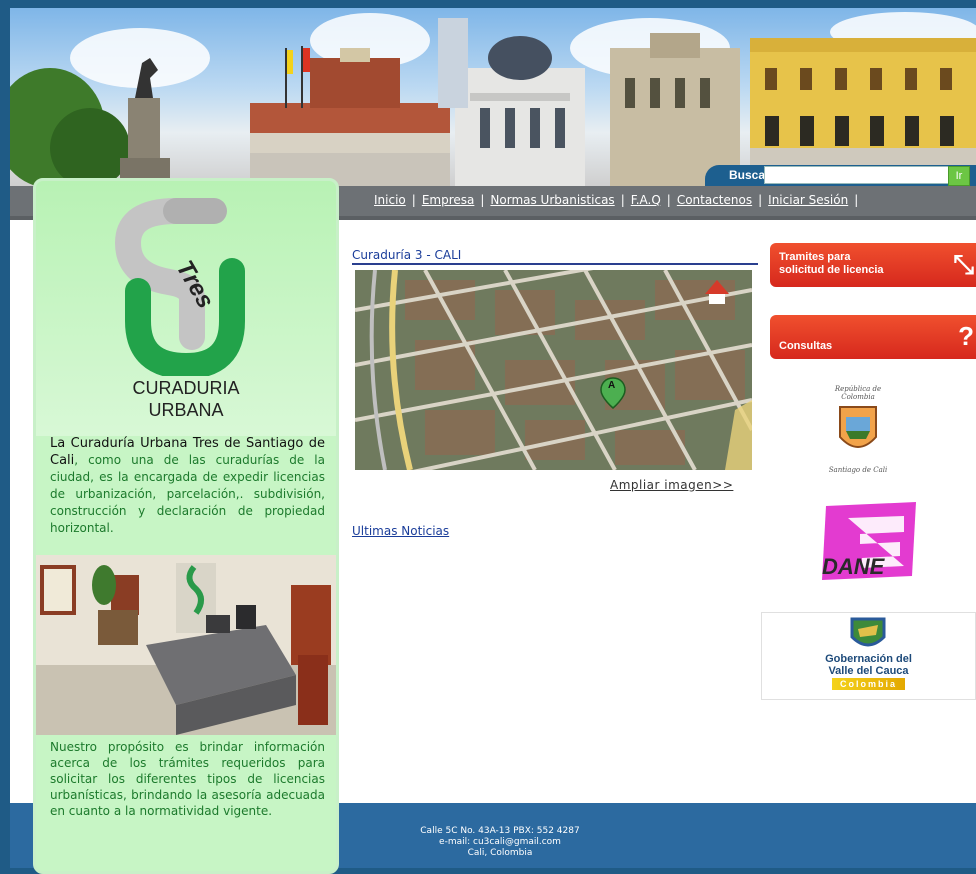 The height and width of the screenshot is (874, 976). What do you see at coordinates (959, 176) in the screenshot?
I see `search-go-button: Ir` at bounding box center [959, 176].